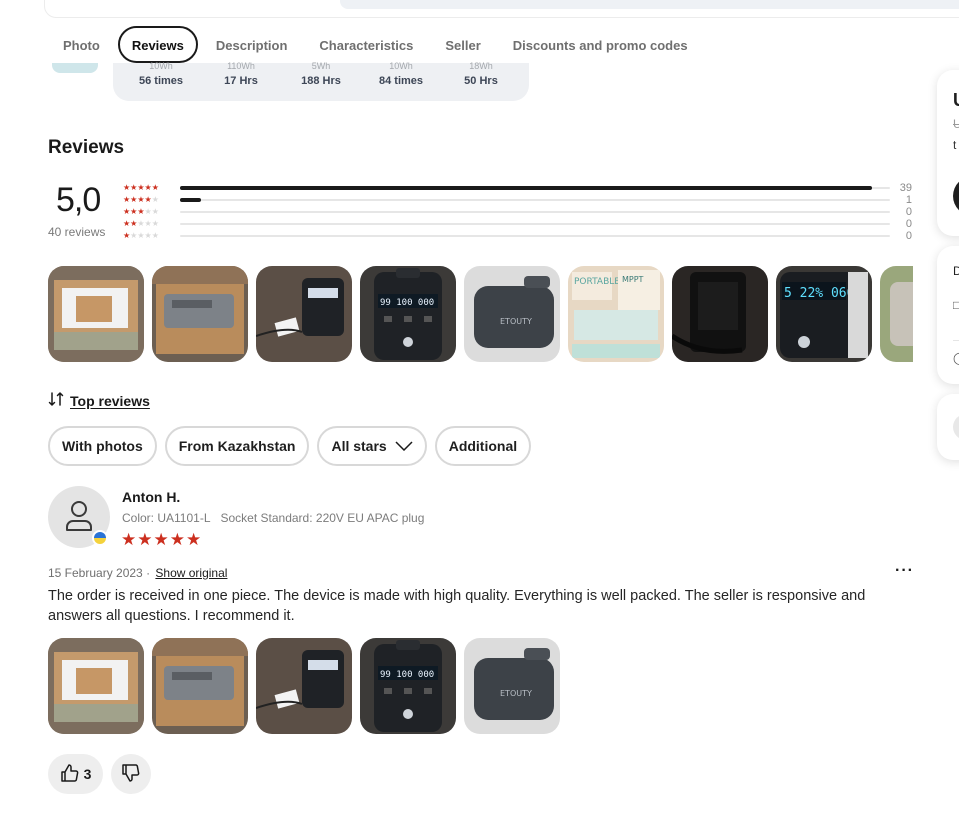 This screenshot has height=814, width=959. What do you see at coordinates (904, 571) in the screenshot?
I see `more-options-icon: ···` at bounding box center [904, 571].